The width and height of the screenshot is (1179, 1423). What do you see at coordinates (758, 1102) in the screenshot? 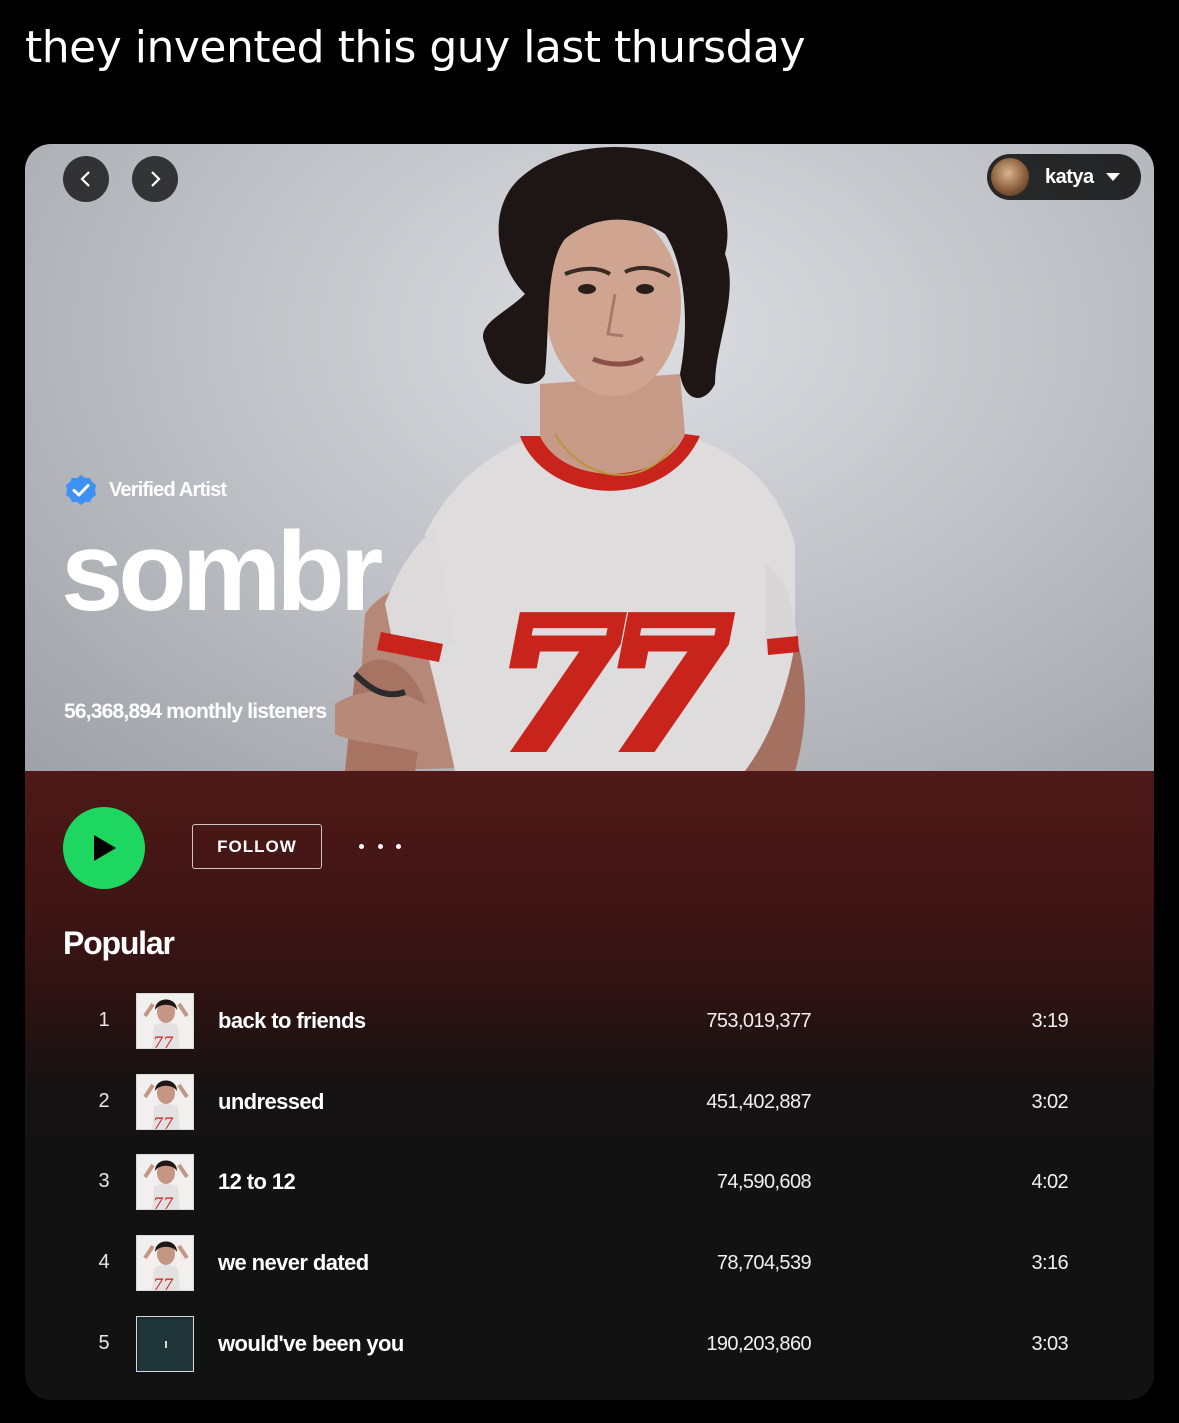
I see `track-play-count: 451,402,887` at bounding box center [758, 1102].